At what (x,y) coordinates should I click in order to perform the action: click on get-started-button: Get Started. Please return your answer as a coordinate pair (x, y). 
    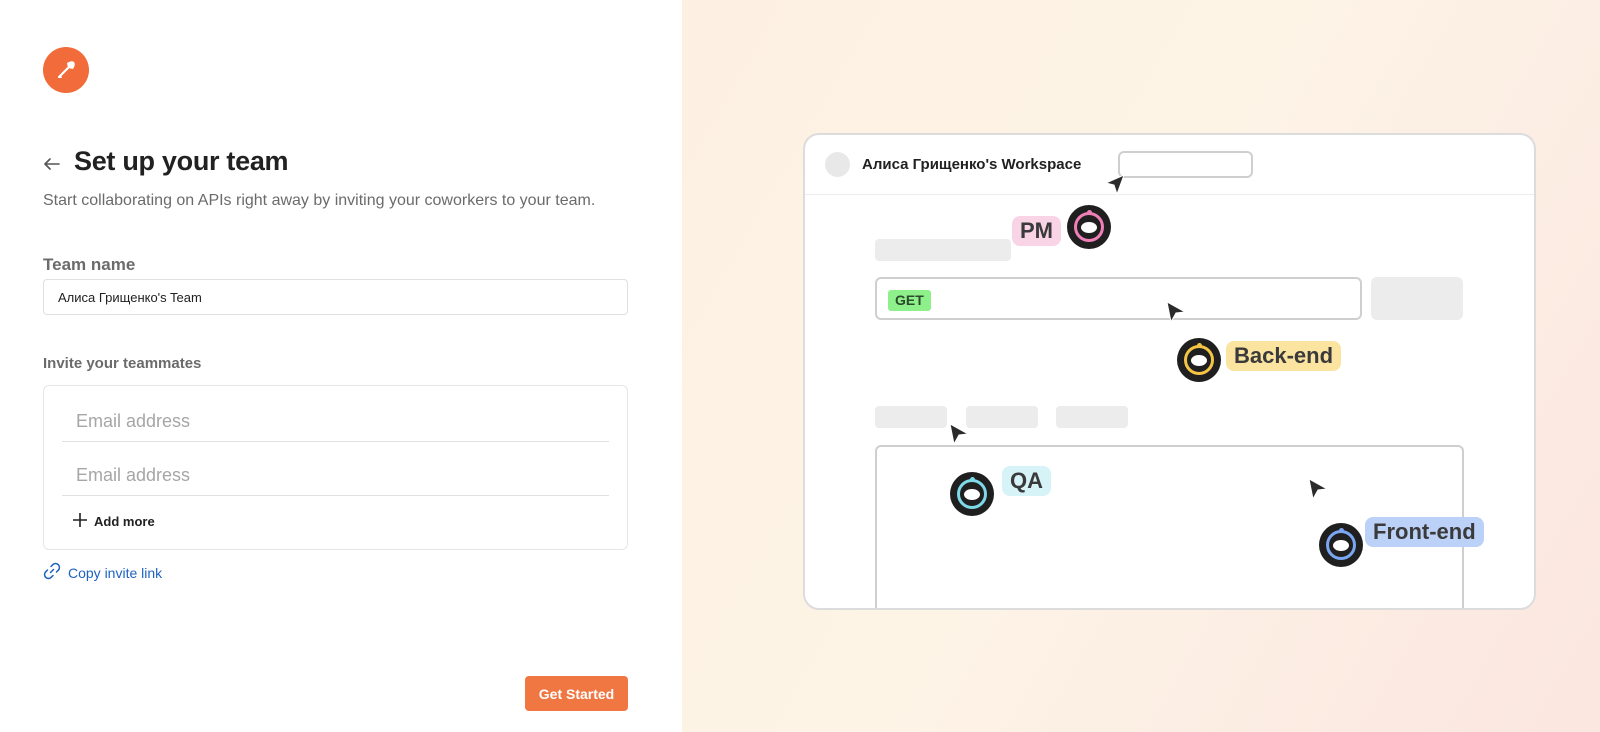
    Looking at the image, I should click on (576, 693).